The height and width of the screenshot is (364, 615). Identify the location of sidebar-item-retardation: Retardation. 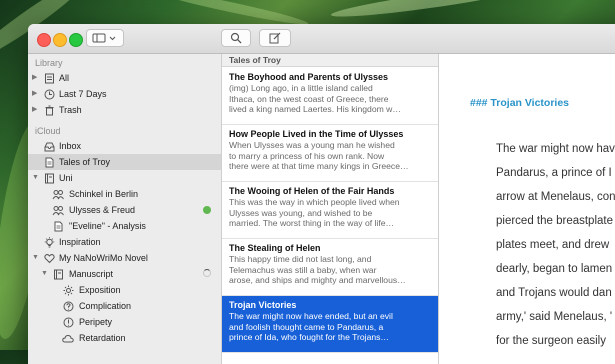
(124, 338).